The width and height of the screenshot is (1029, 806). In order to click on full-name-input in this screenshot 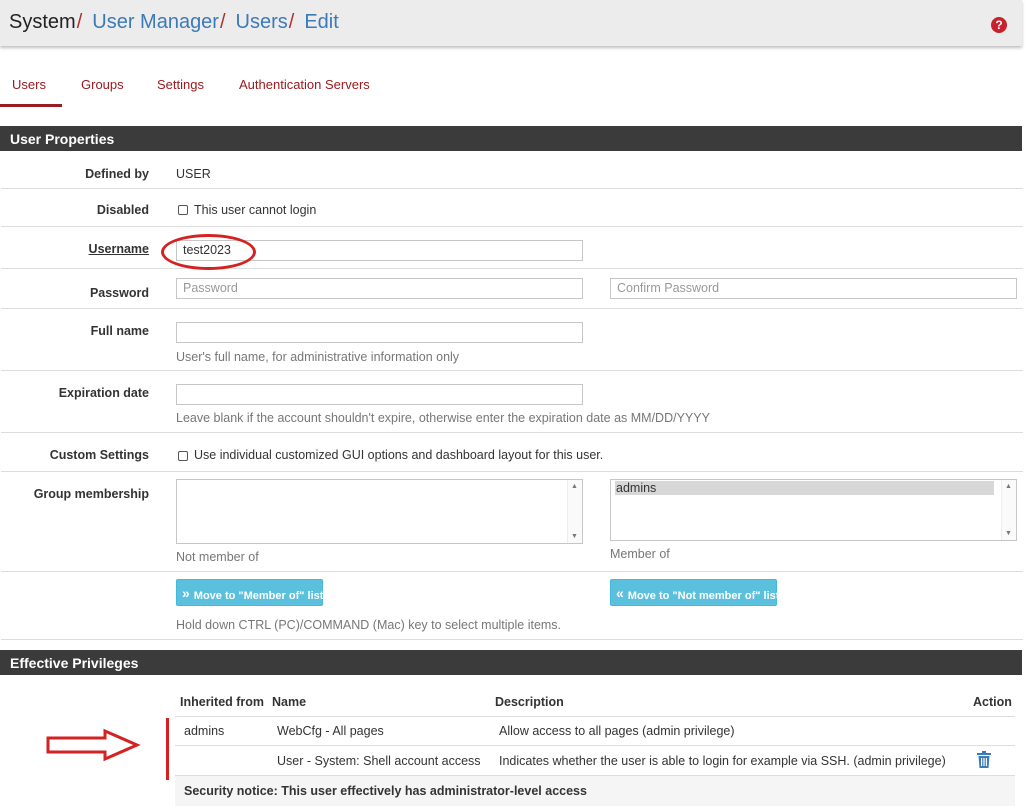, I will do `click(379, 332)`.